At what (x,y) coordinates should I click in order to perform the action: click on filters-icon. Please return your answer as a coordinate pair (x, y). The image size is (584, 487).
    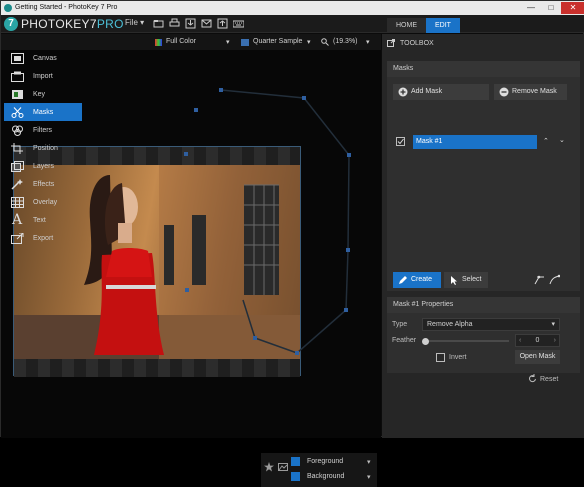
    Looking at the image, I should click on (17, 130).